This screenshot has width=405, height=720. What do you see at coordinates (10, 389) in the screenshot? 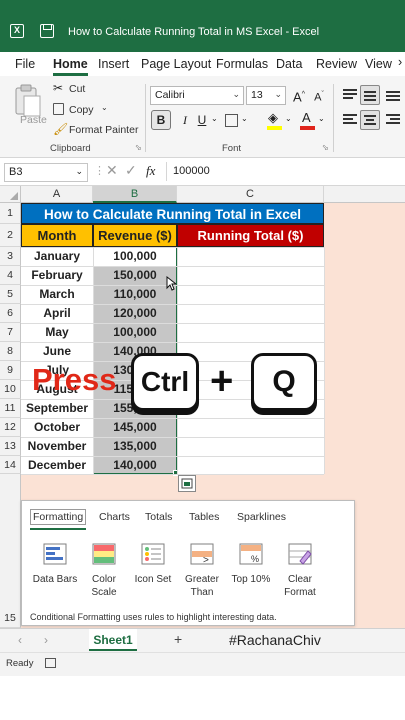
I see `row-header-10: 10` at bounding box center [10, 389].